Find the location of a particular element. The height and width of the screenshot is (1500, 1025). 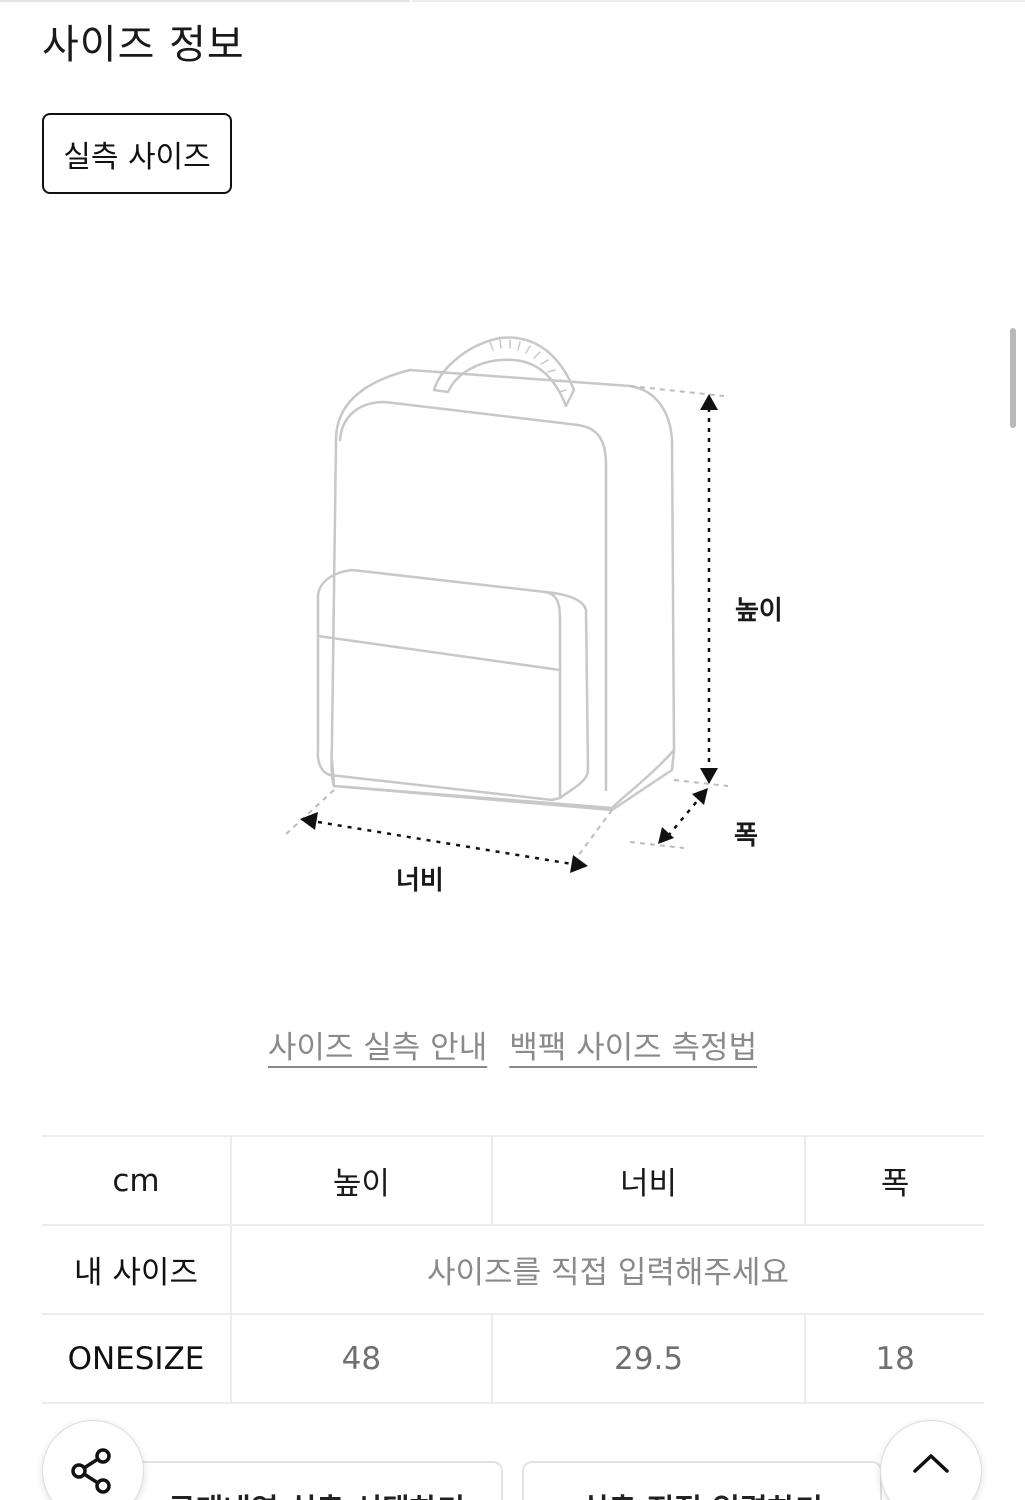

my-size-input: 사이즈를 직접 입력해주세요 is located at coordinates (607, 1269).